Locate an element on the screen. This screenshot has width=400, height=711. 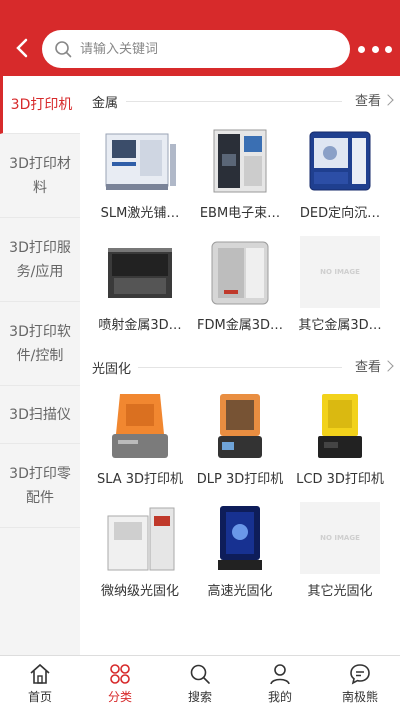
search-box is located at coordinates (196, 49).